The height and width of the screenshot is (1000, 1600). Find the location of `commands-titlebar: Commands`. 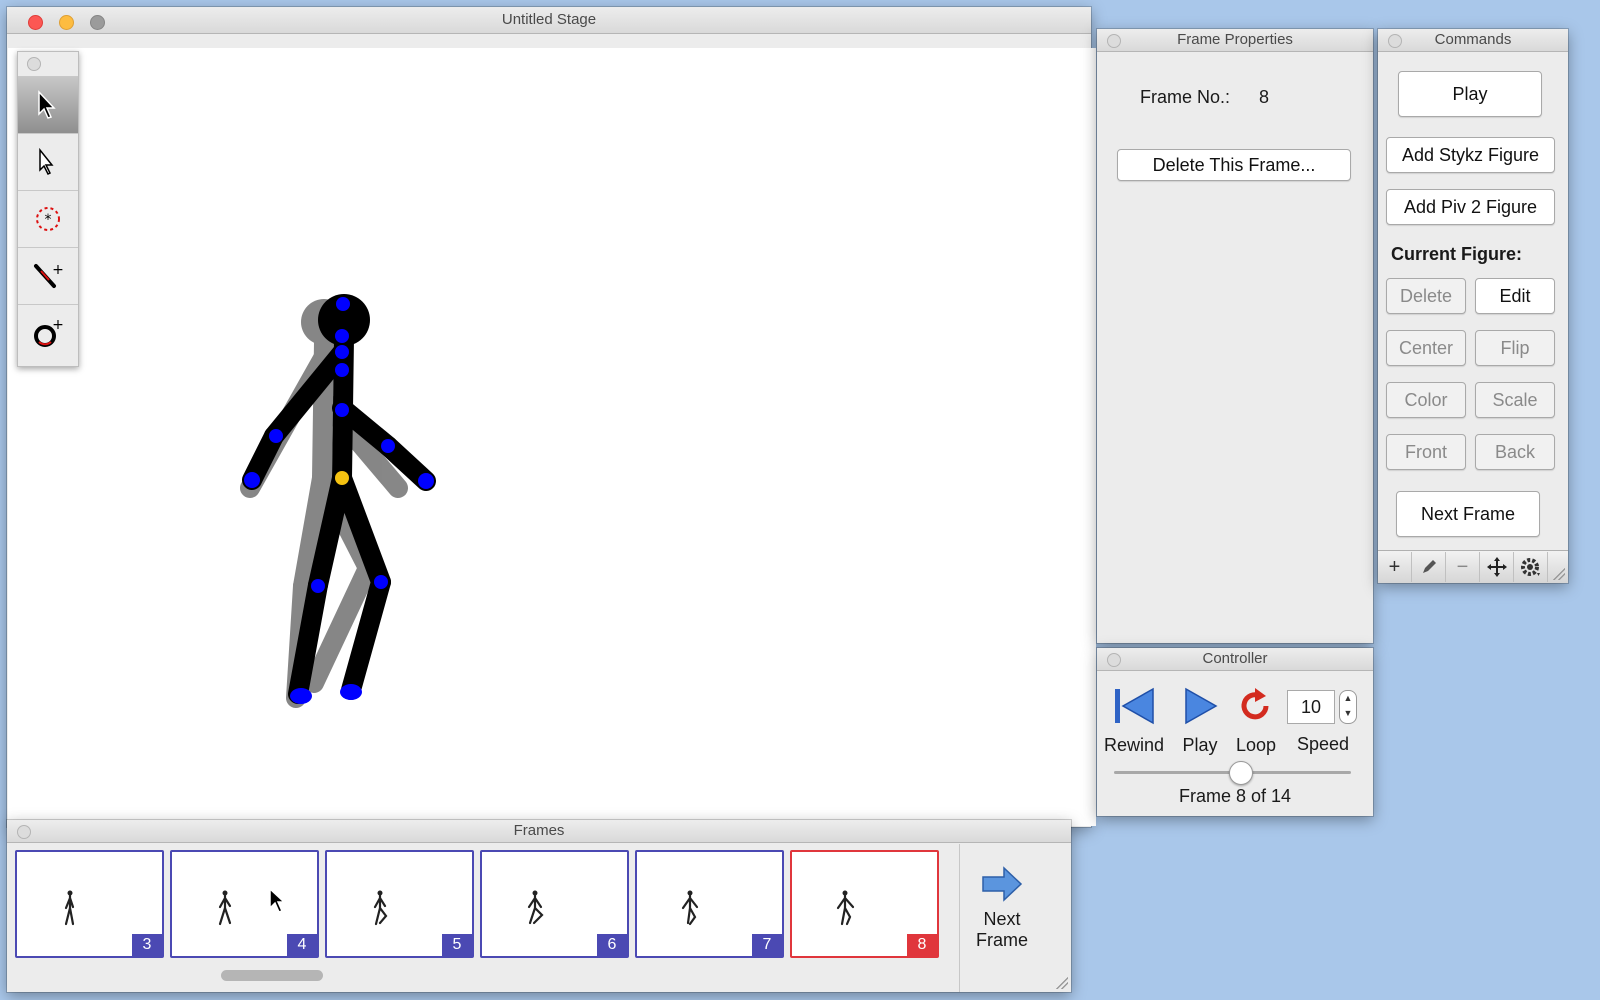

commands-titlebar: Commands is located at coordinates (1473, 40).